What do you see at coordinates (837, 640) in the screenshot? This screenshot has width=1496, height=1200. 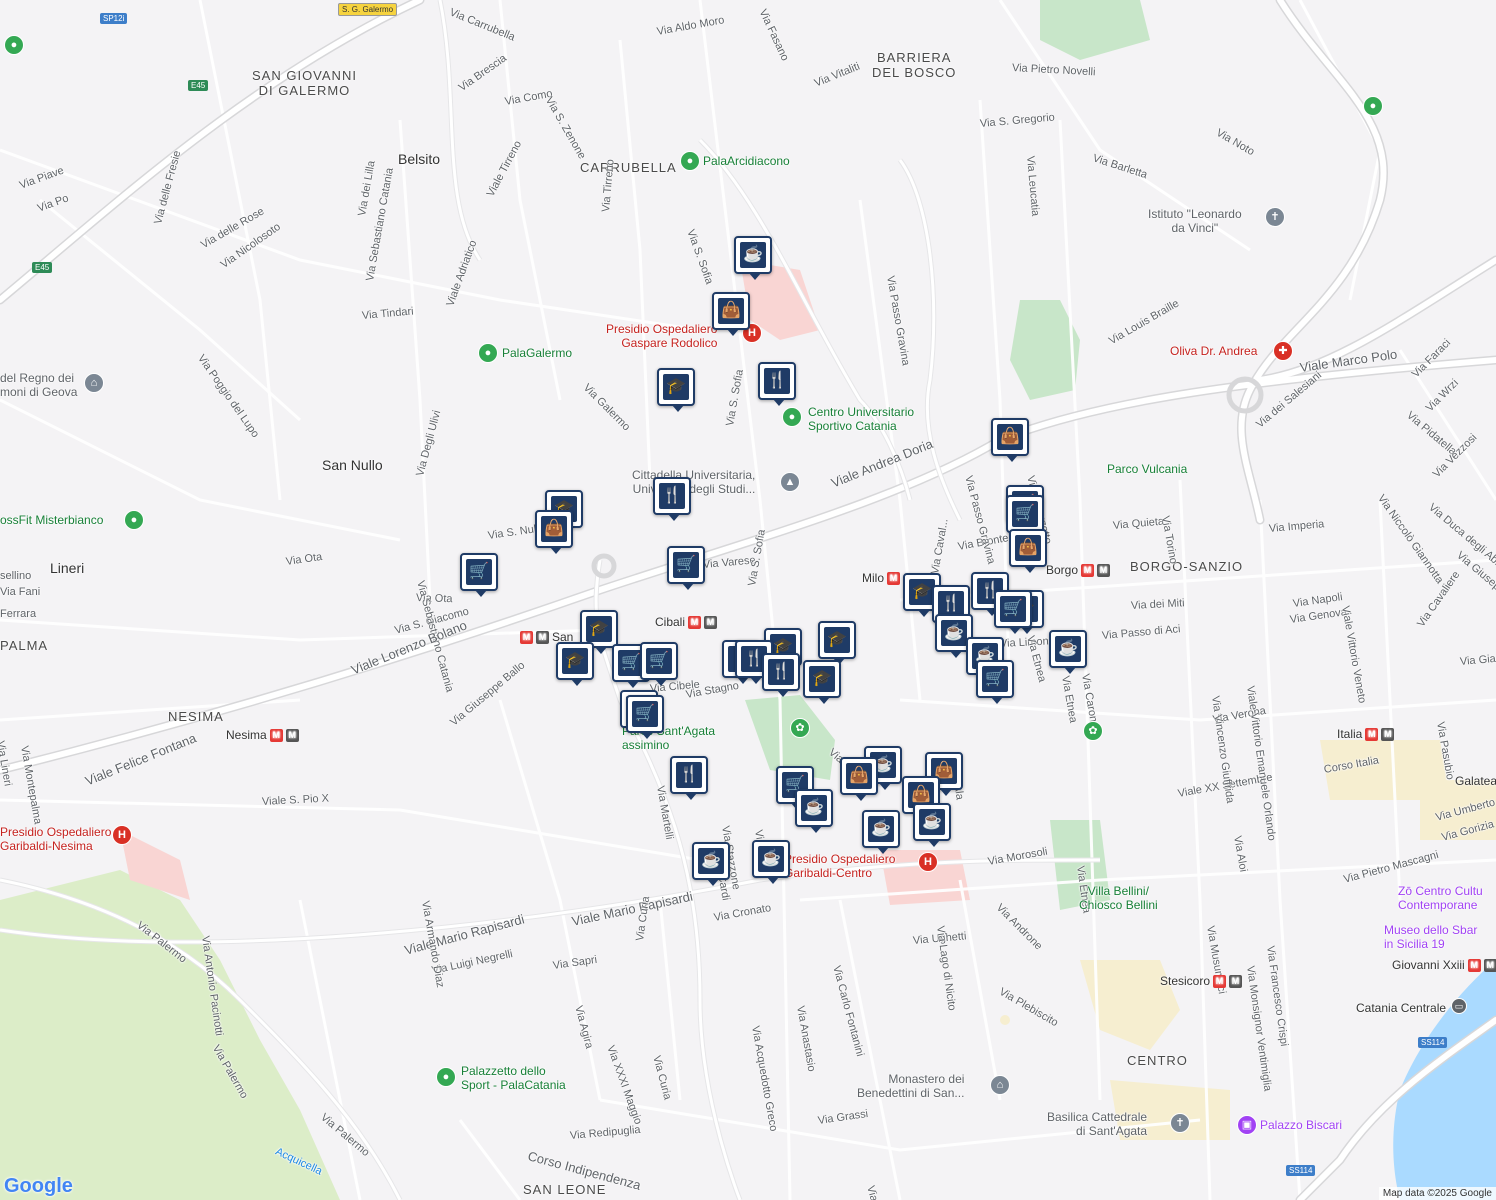 I see `school-icon: 🎓` at bounding box center [837, 640].